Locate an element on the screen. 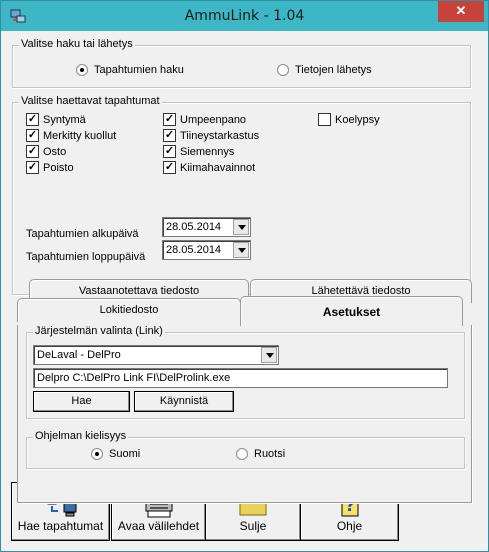 This screenshot has height=552, width=489. system-select: DeLaval - DelPro is located at coordinates (156, 355).